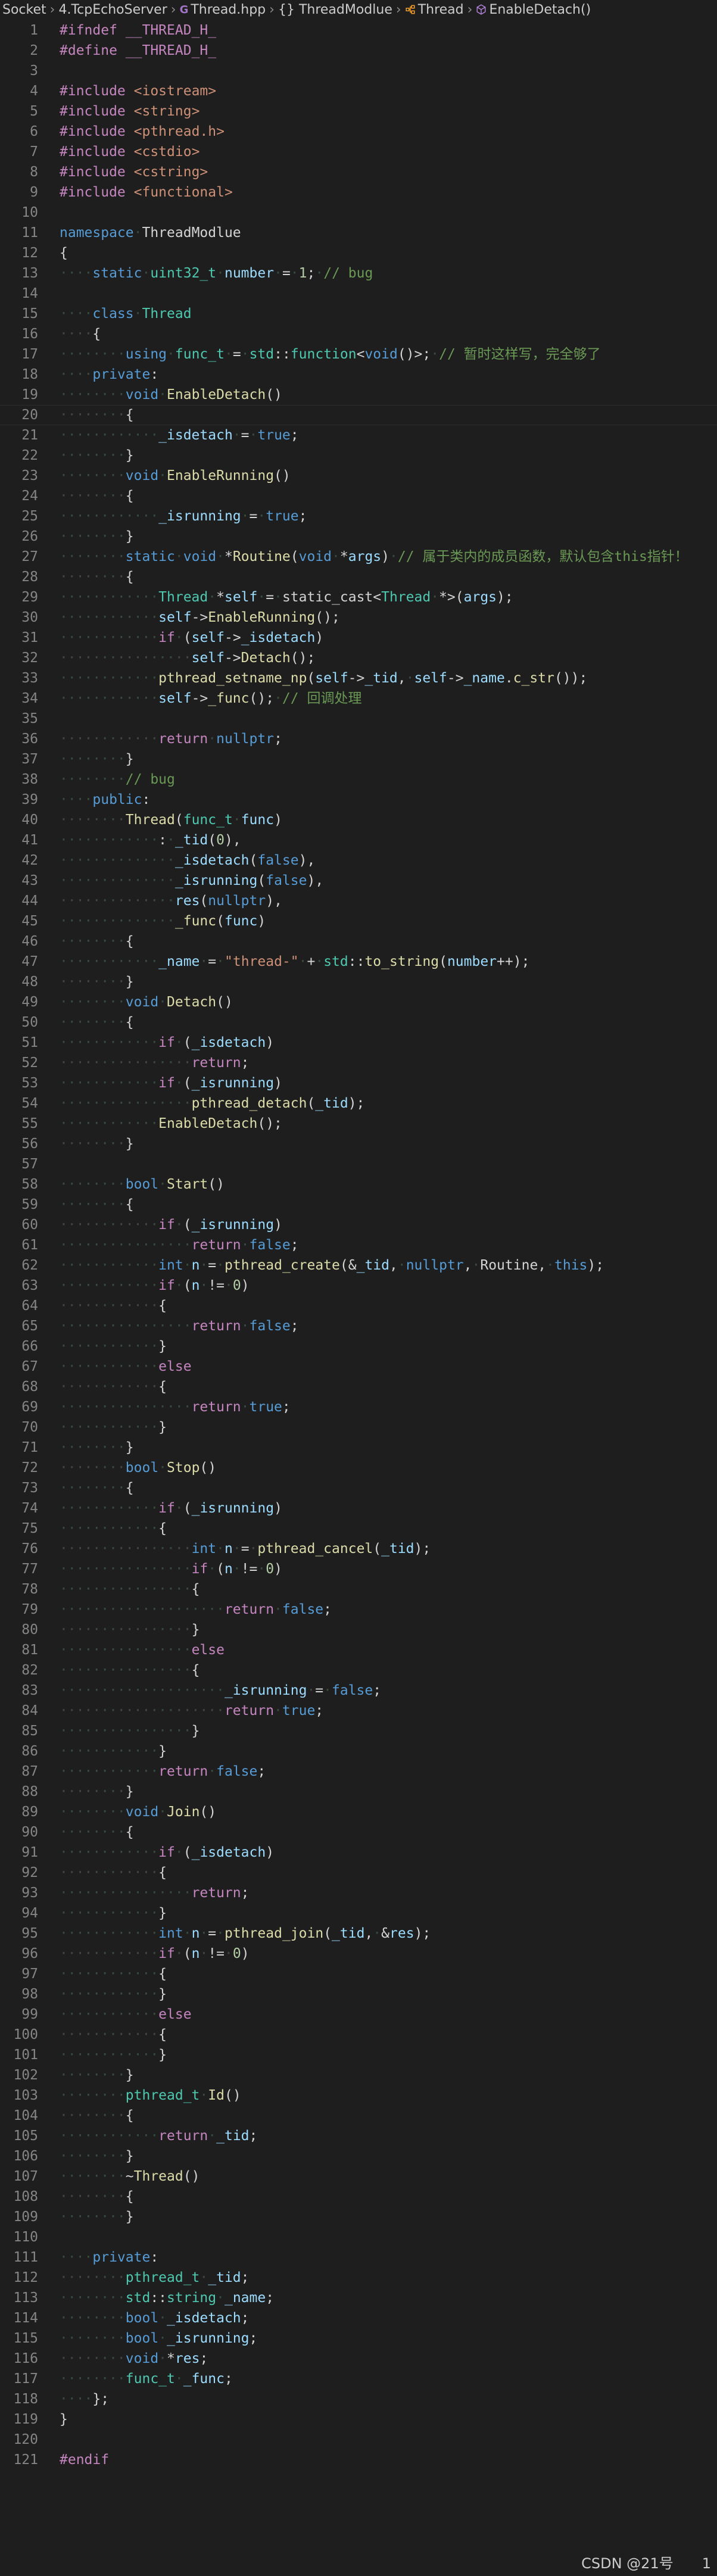 Image resolution: width=717 pixels, height=2576 pixels. What do you see at coordinates (358, 1832) in the screenshot?
I see `code-line: 90 ········{` at bounding box center [358, 1832].